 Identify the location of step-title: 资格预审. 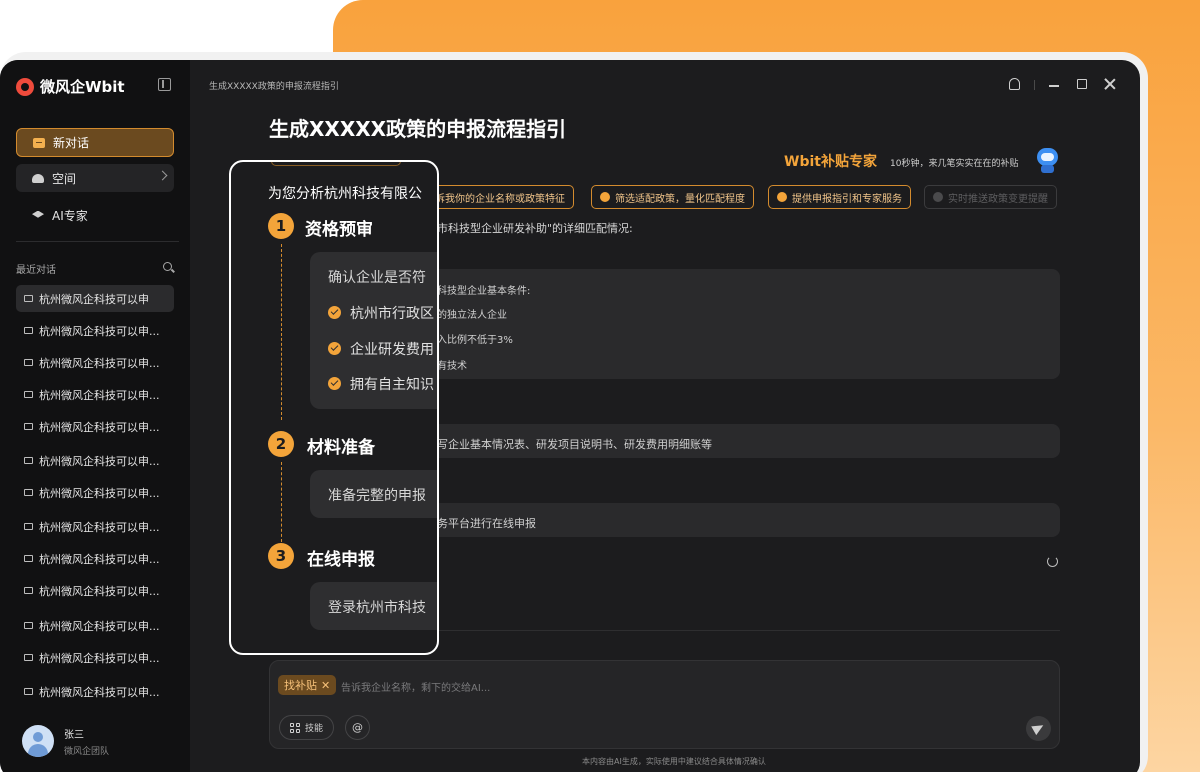
(339, 230).